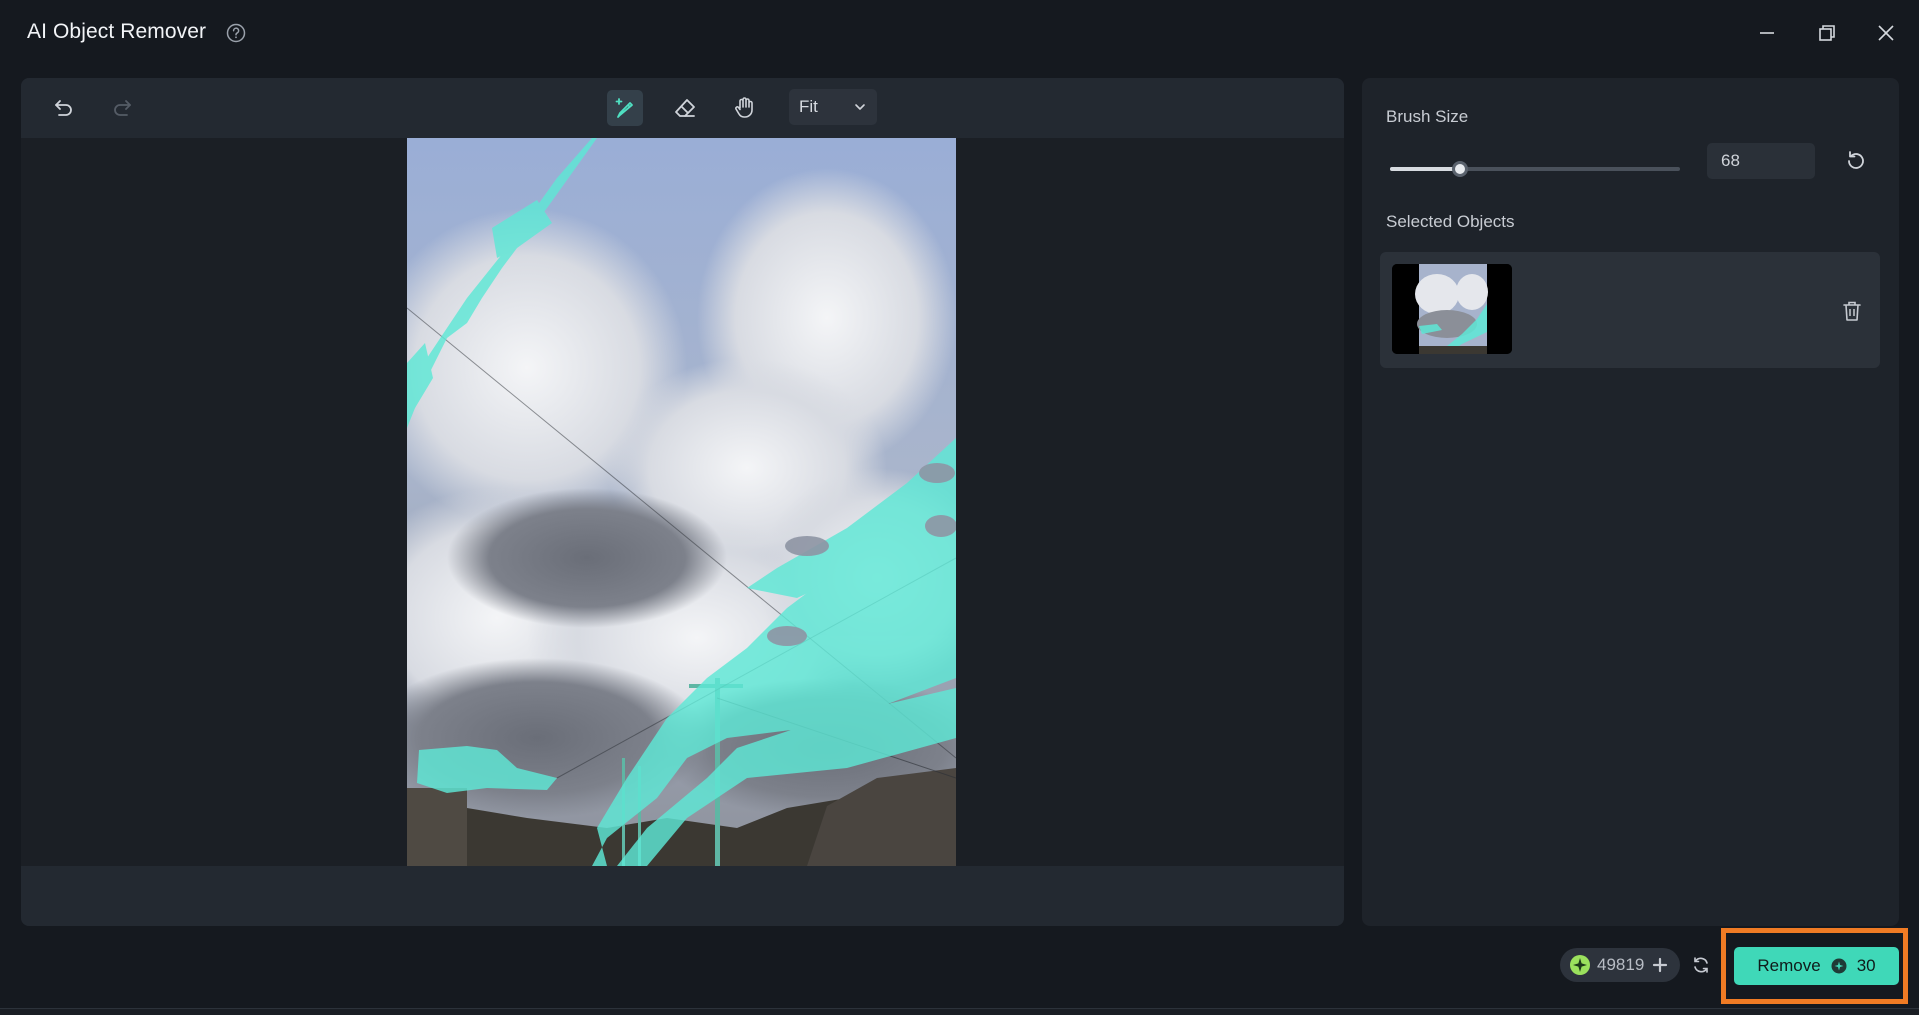  Describe the element at coordinates (959, 33) in the screenshot. I see `title-bar: AI Object Remover` at that location.